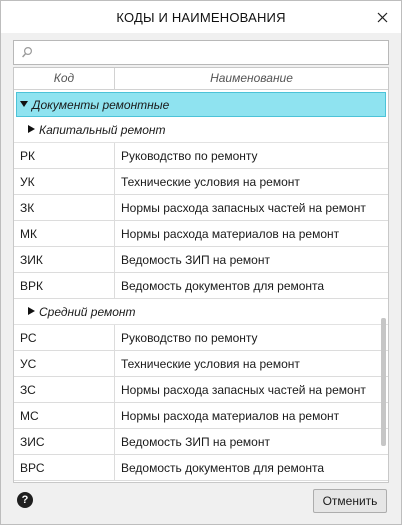  Describe the element at coordinates (64, 285) in the screenshot. I see `code-cell: ВРК` at that location.